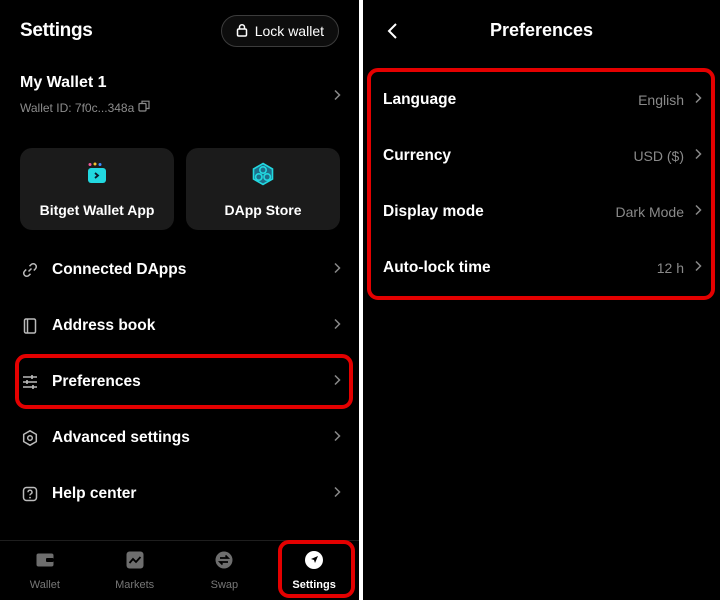  What do you see at coordinates (97, 176) in the screenshot?
I see `app-icon` at bounding box center [97, 176].